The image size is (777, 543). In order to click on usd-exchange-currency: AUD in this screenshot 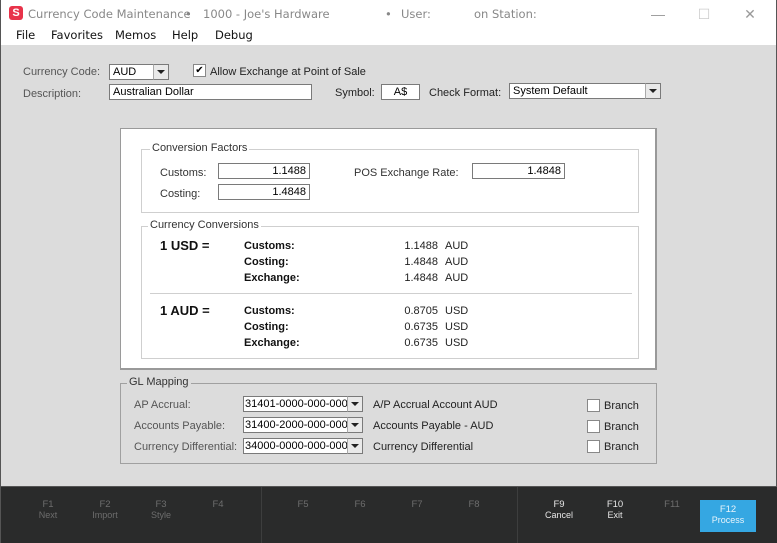, I will do `click(457, 278)`.